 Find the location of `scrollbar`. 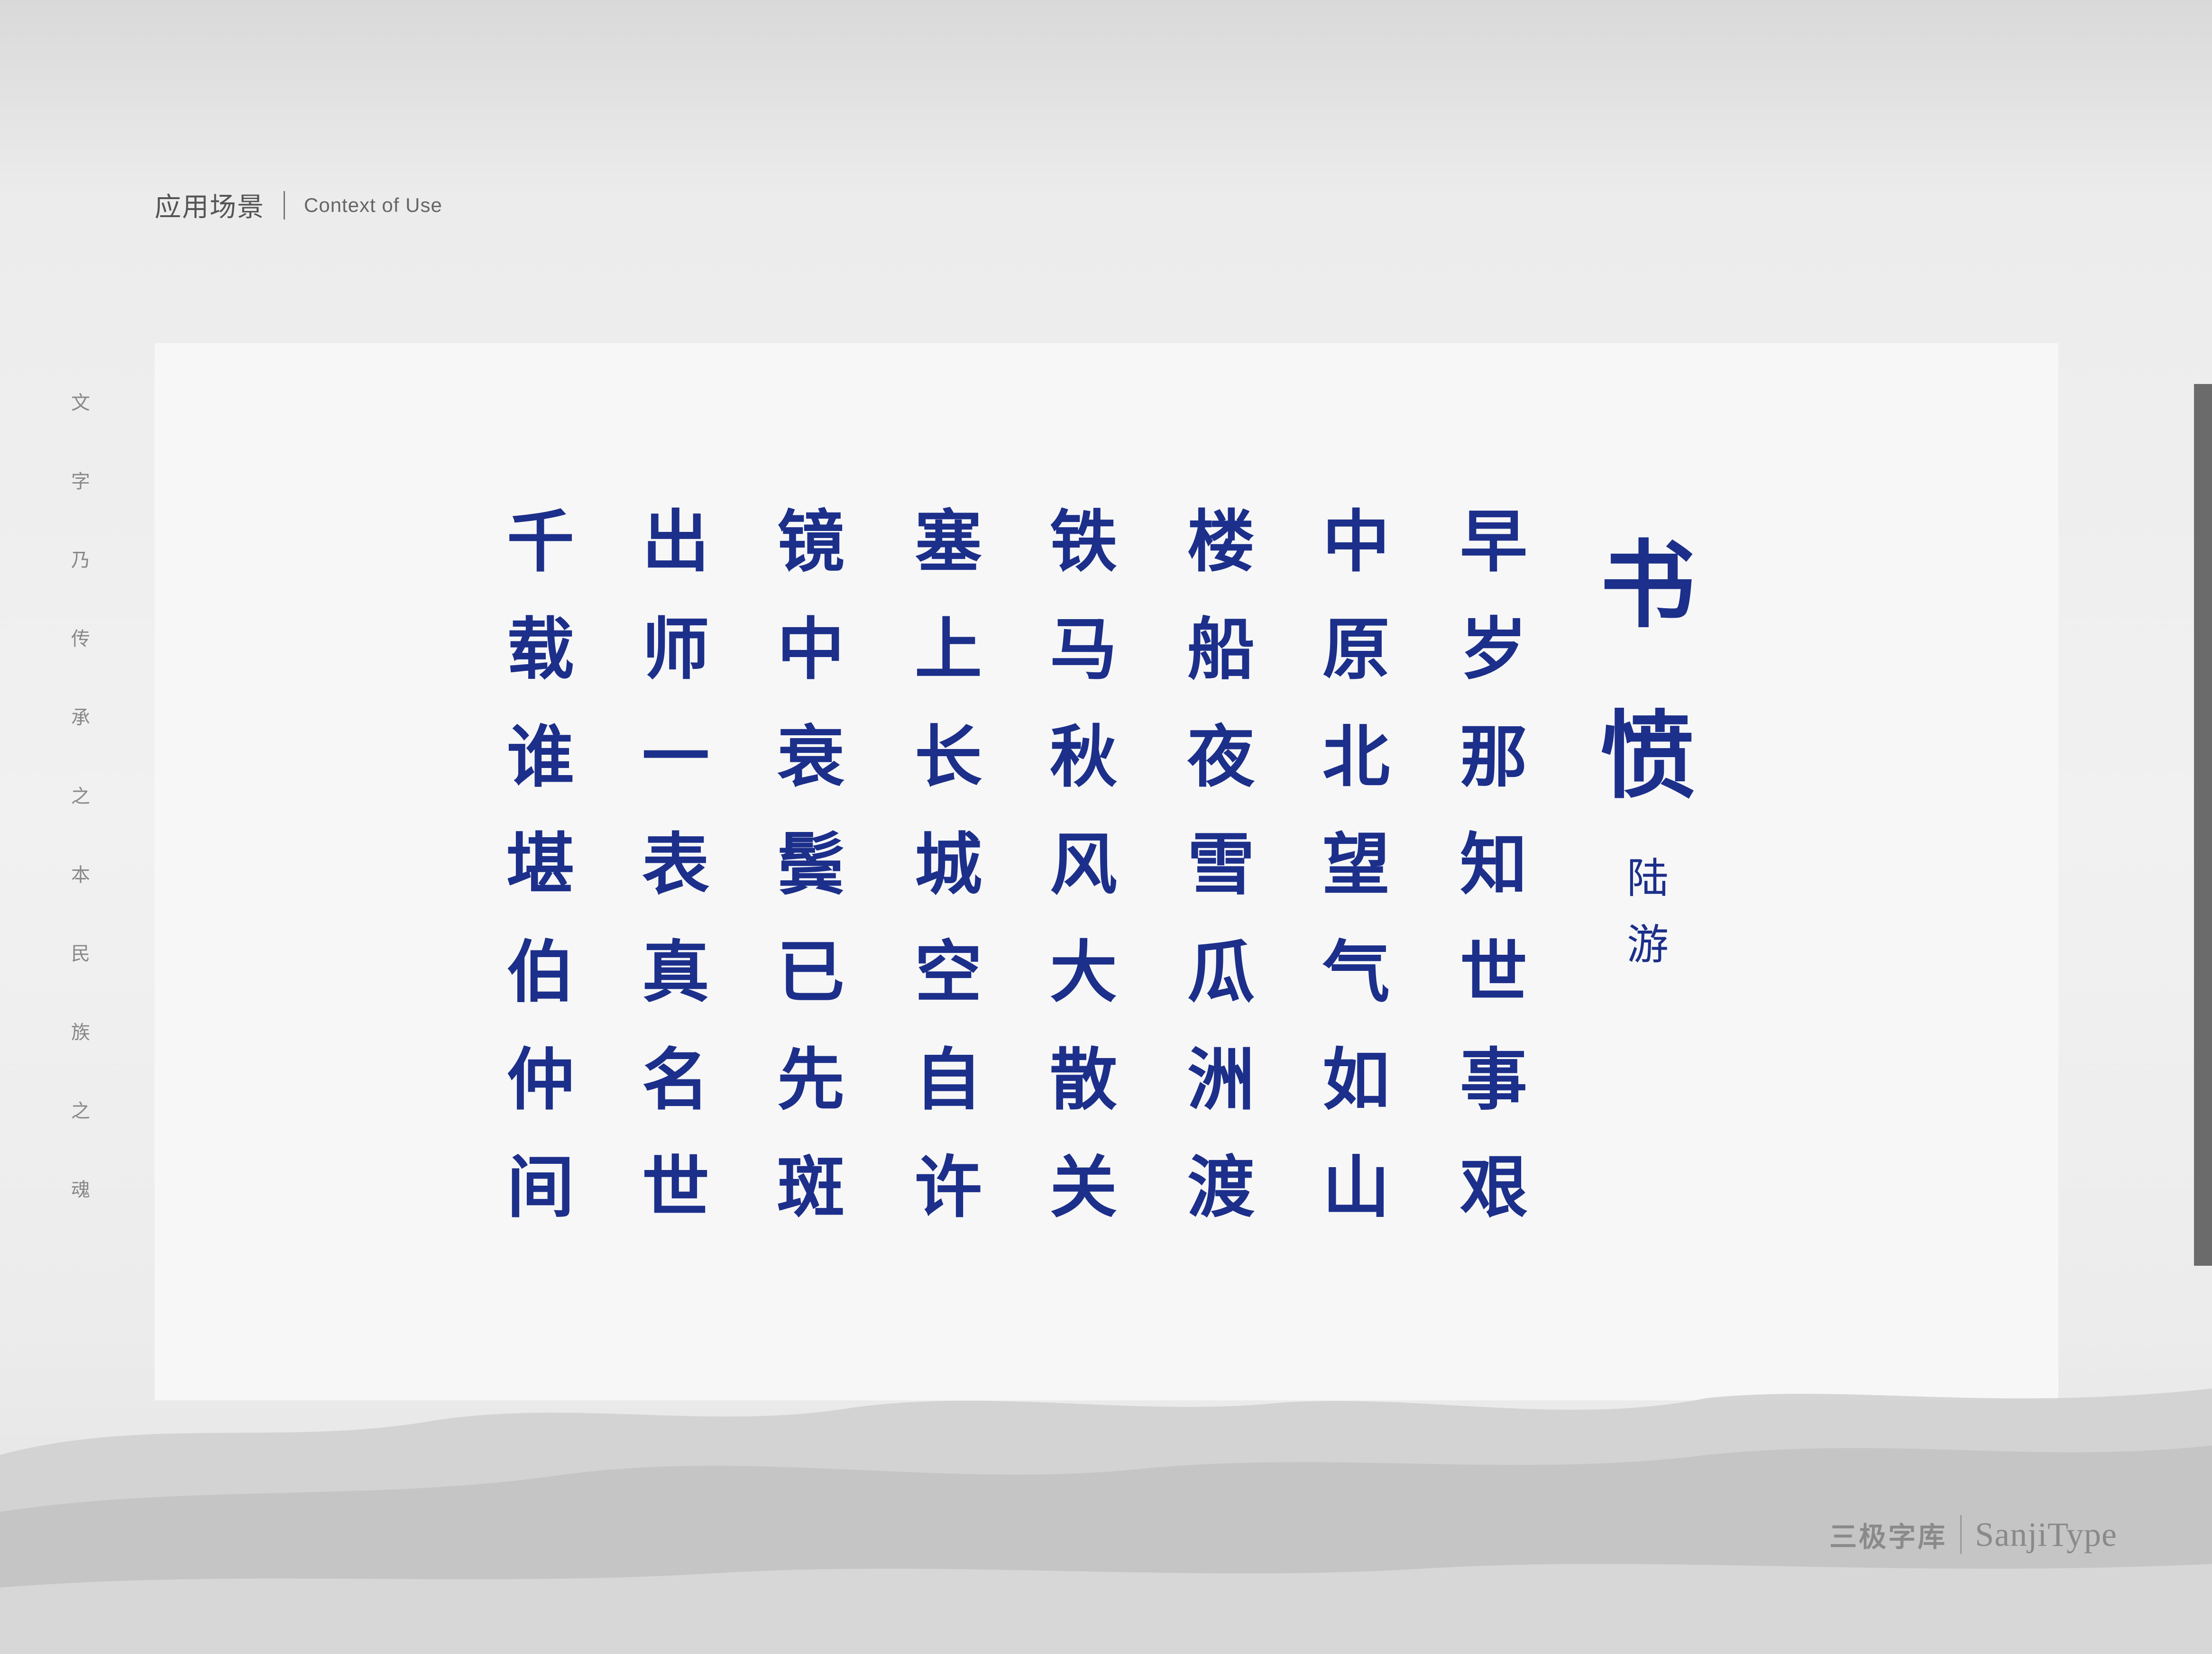

scrollbar is located at coordinates (2203, 825).